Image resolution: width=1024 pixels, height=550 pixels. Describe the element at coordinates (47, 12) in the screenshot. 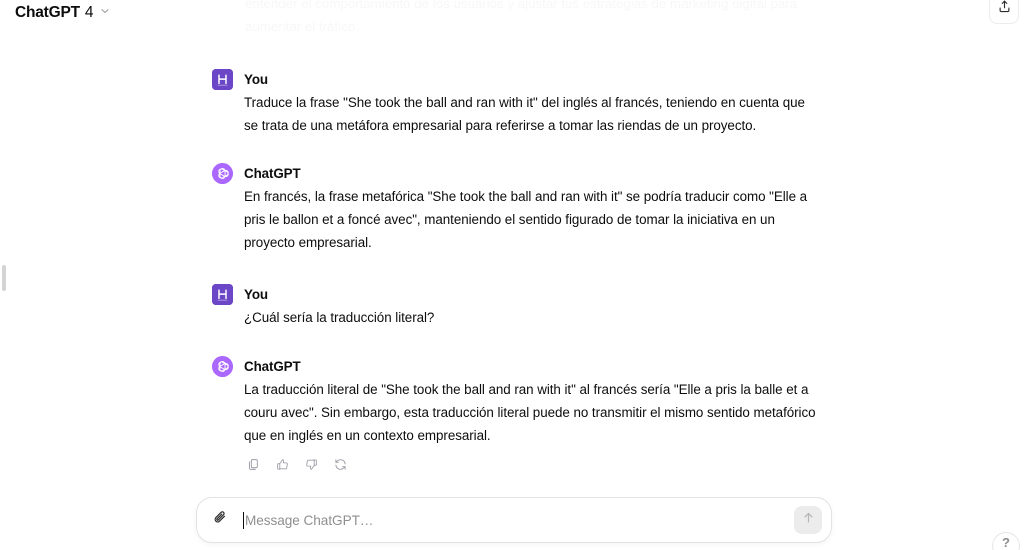

I see `model-name-label: ChatGPT` at that location.